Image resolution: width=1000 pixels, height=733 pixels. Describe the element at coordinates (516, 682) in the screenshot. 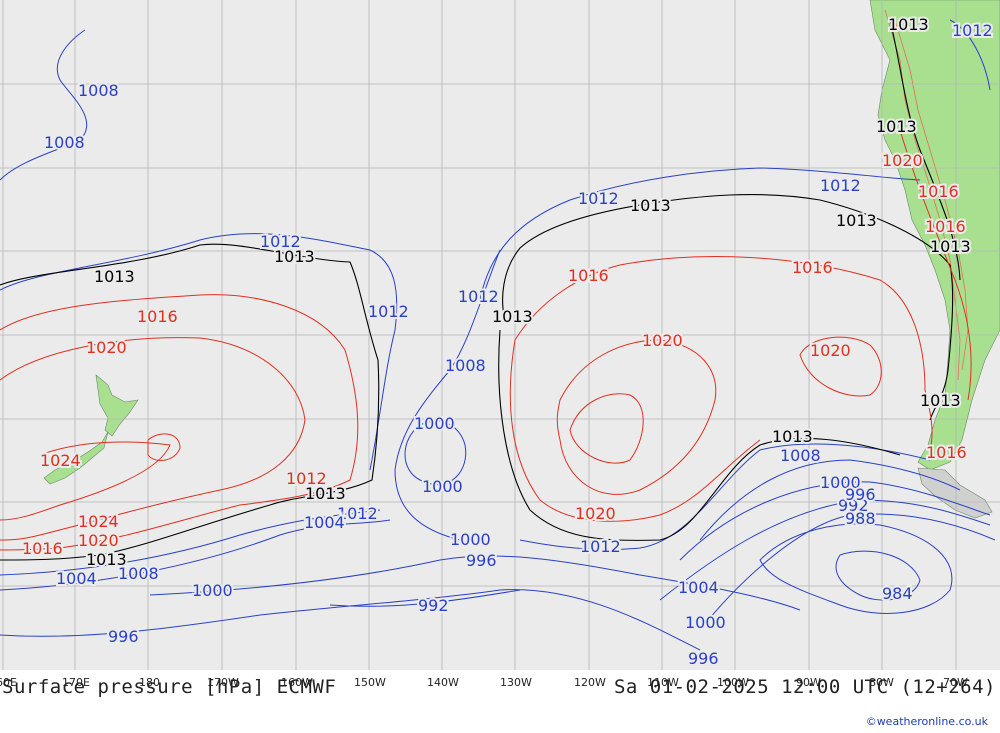

I see `lon-tick-label: 130W` at that location.